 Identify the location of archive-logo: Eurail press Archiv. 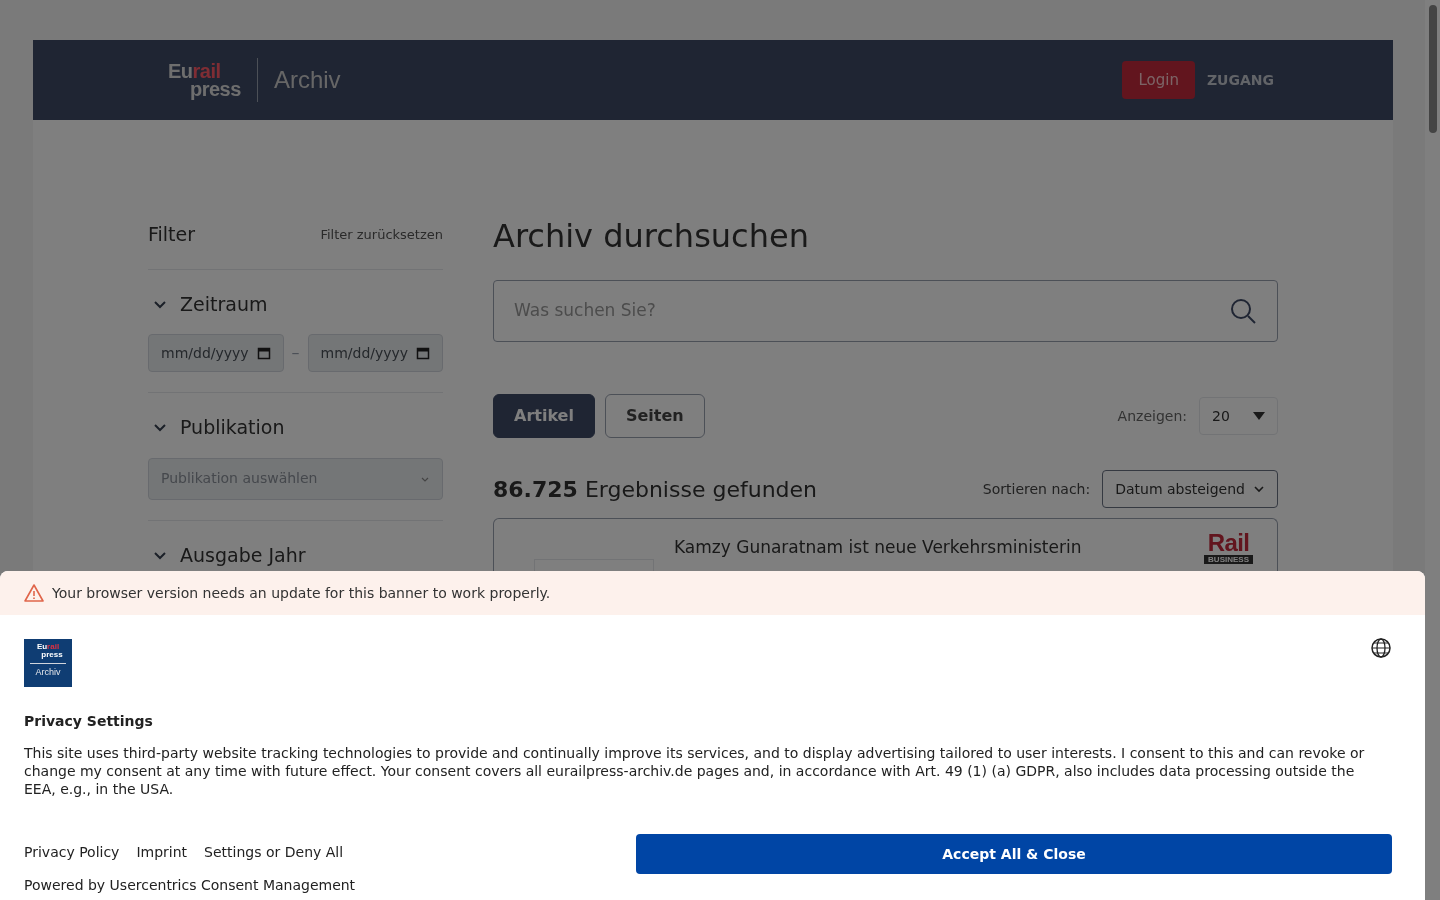
(48, 663).